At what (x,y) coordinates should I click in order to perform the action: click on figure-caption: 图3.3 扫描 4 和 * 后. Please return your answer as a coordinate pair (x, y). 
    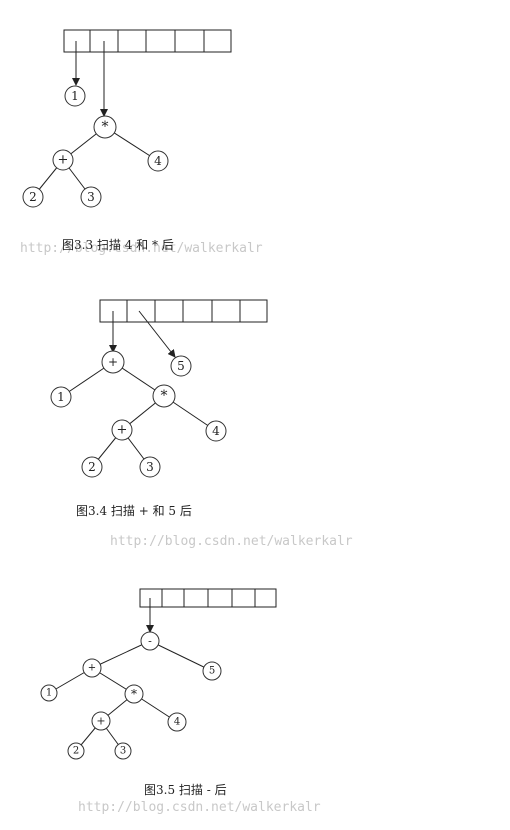
    Looking at the image, I should click on (118, 245).